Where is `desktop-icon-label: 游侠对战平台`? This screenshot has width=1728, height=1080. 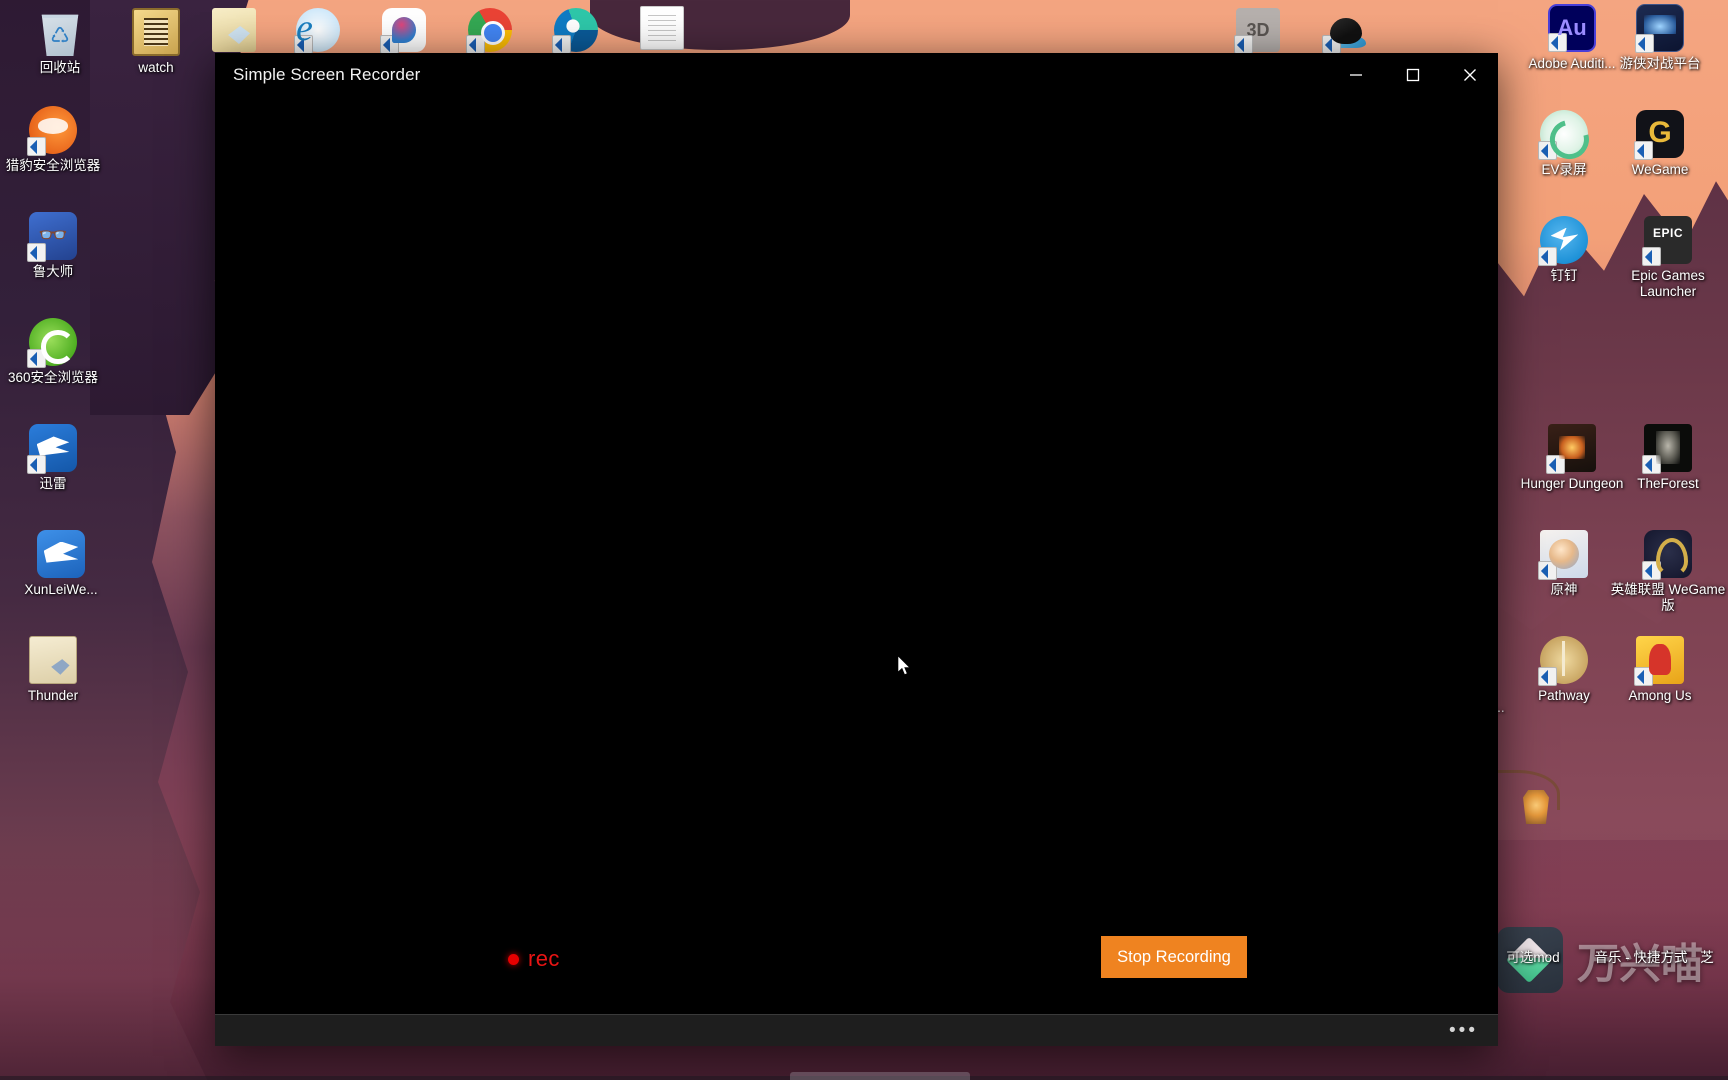
desktop-icon-label: 游侠对战平台 is located at coordinates (1660, 63).